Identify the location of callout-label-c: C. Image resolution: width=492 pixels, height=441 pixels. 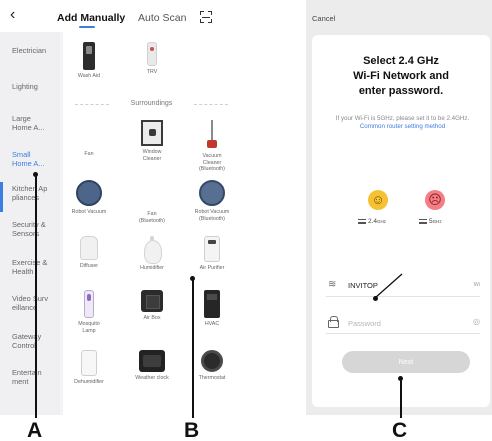
(400, 430).